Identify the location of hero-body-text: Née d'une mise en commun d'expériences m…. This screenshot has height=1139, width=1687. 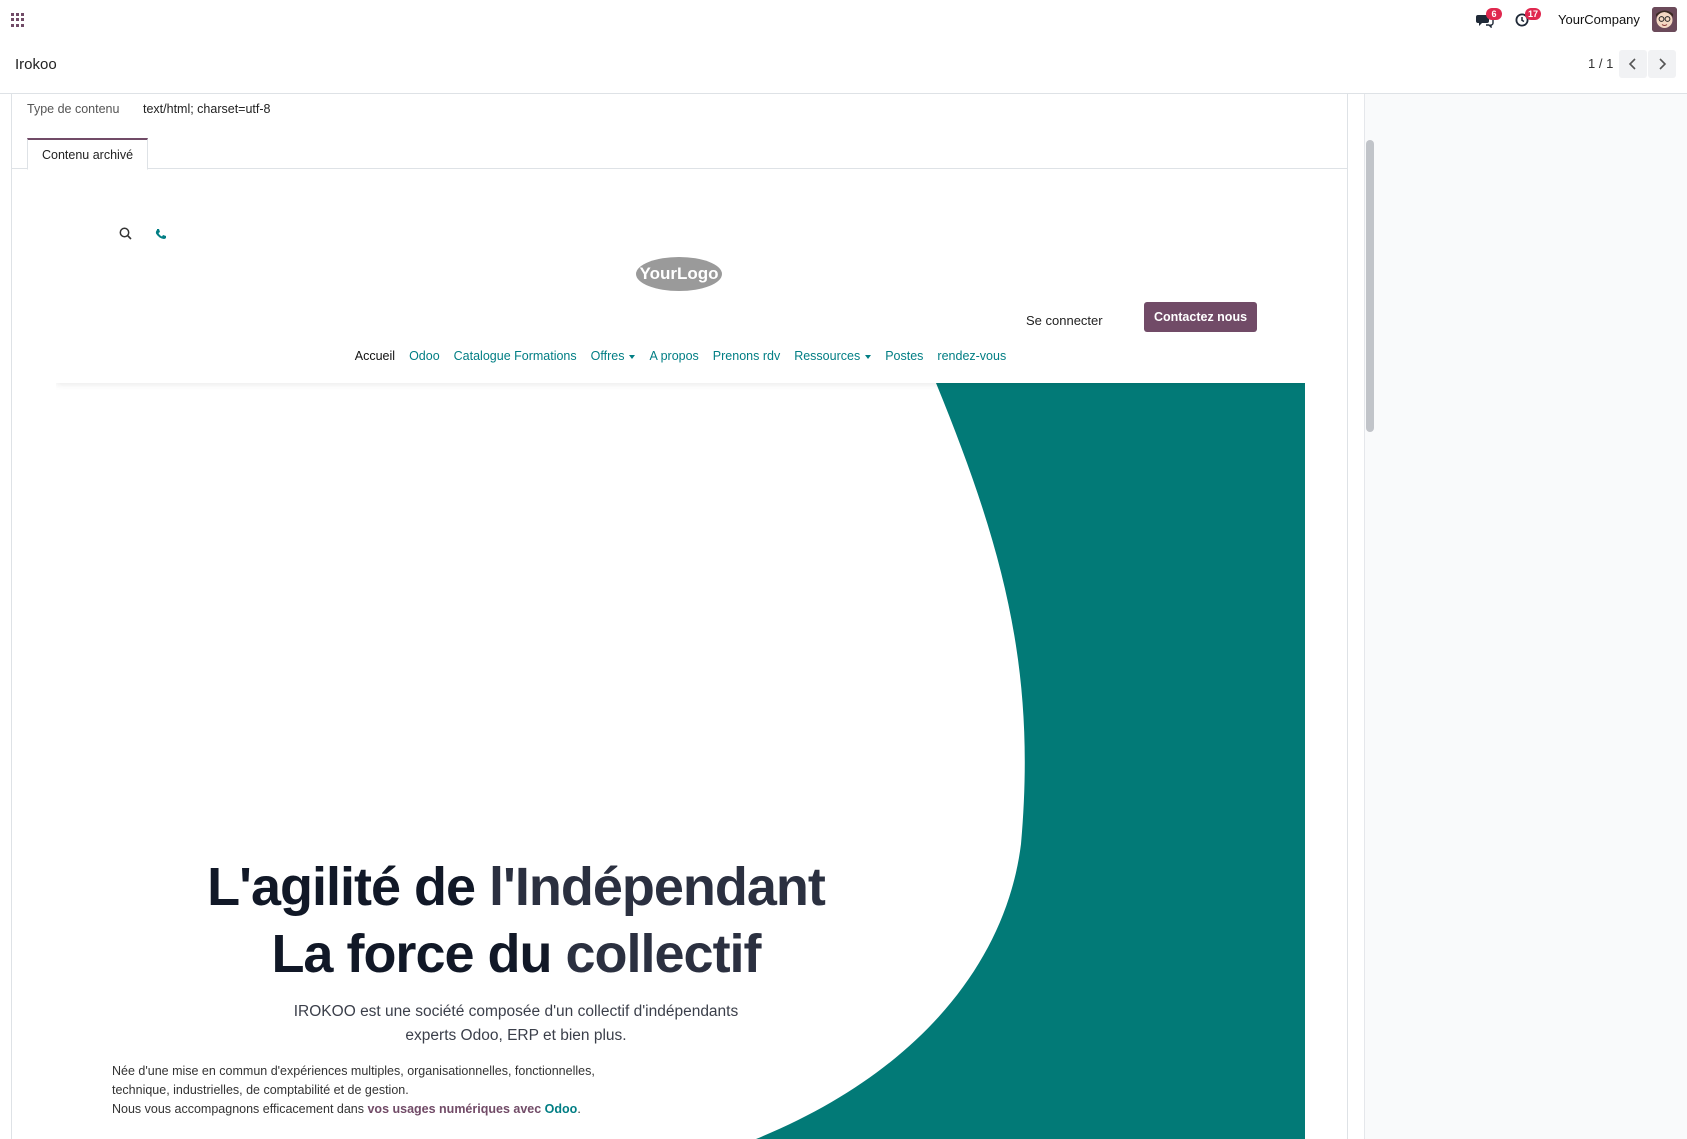
(392, 1090).